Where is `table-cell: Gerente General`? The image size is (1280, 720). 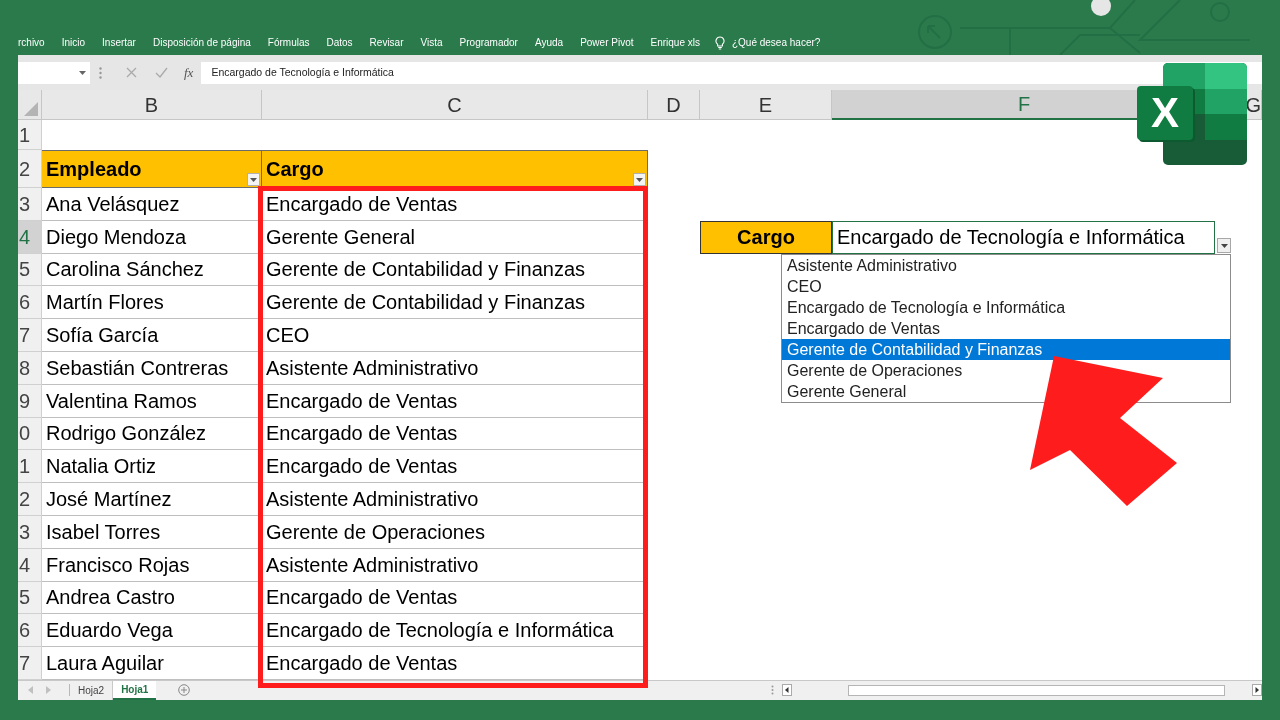 table-cell: Gerente General is located at coordinates (455, 237).